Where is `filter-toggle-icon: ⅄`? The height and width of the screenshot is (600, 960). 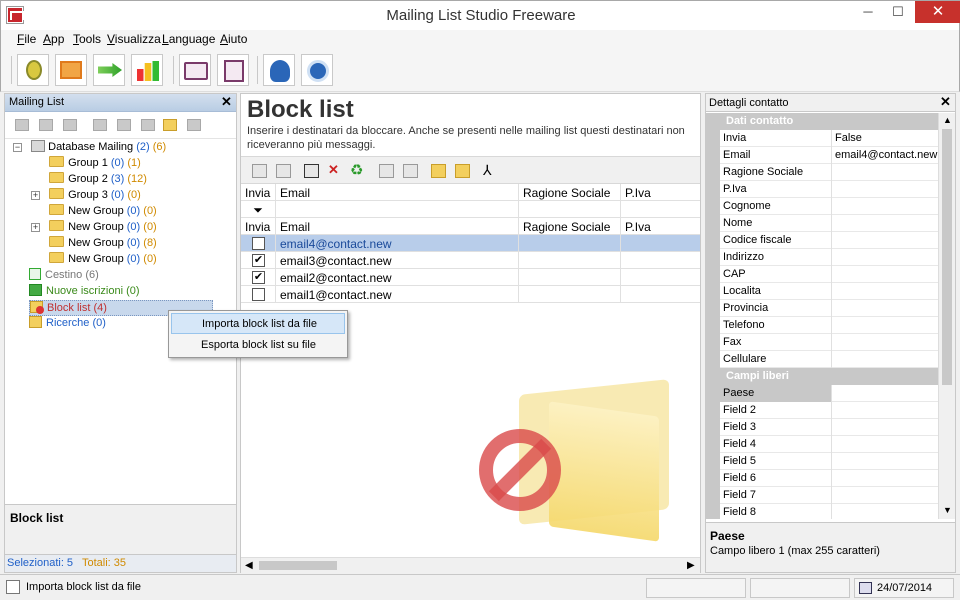
filter-toggle-icon: ⅄ is located at coordinates (490, 170).